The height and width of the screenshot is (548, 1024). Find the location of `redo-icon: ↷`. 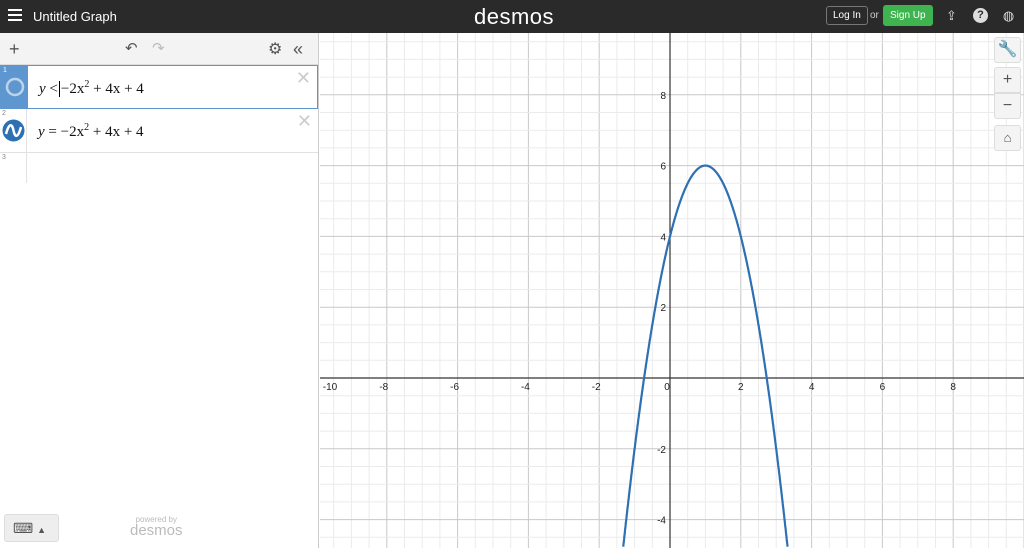

redo-icon: ↷ is located at coordinates (158, 48).